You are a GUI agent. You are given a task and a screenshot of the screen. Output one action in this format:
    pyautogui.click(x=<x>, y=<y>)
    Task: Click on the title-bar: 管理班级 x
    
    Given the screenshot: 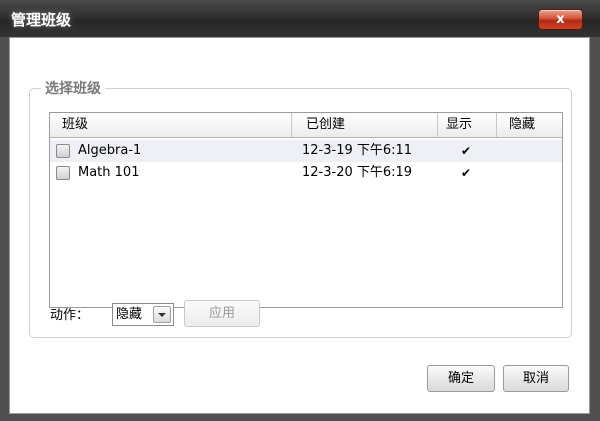 What is the action you would take?
    pyautogui.click(x=300, y=18)
    